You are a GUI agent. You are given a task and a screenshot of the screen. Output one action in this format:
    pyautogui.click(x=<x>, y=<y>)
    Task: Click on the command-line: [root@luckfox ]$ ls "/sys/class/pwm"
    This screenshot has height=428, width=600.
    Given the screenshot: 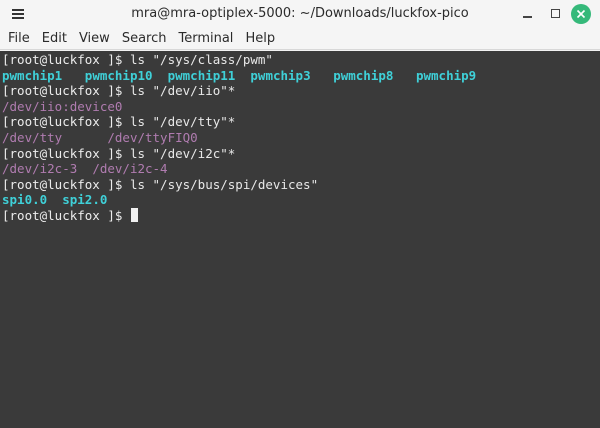 What is the action you would take?
    pyautogui.click(x=300, y=60)
    